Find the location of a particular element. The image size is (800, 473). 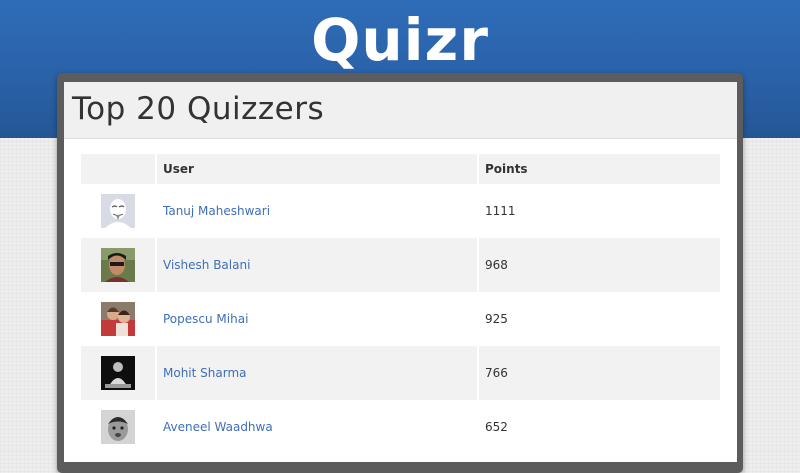

user-cell: Vishesh Balani is located at coordinates (317, 265).